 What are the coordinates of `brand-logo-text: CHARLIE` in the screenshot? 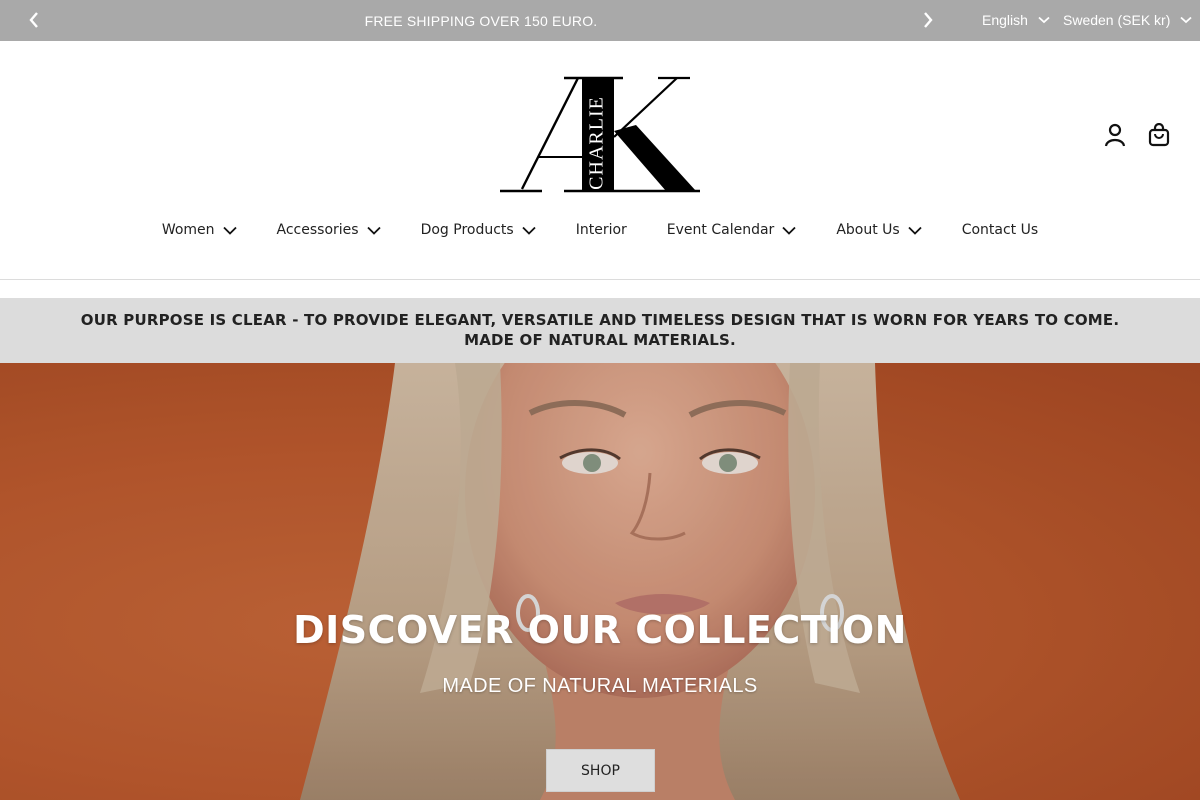 It's located at (596, 143).